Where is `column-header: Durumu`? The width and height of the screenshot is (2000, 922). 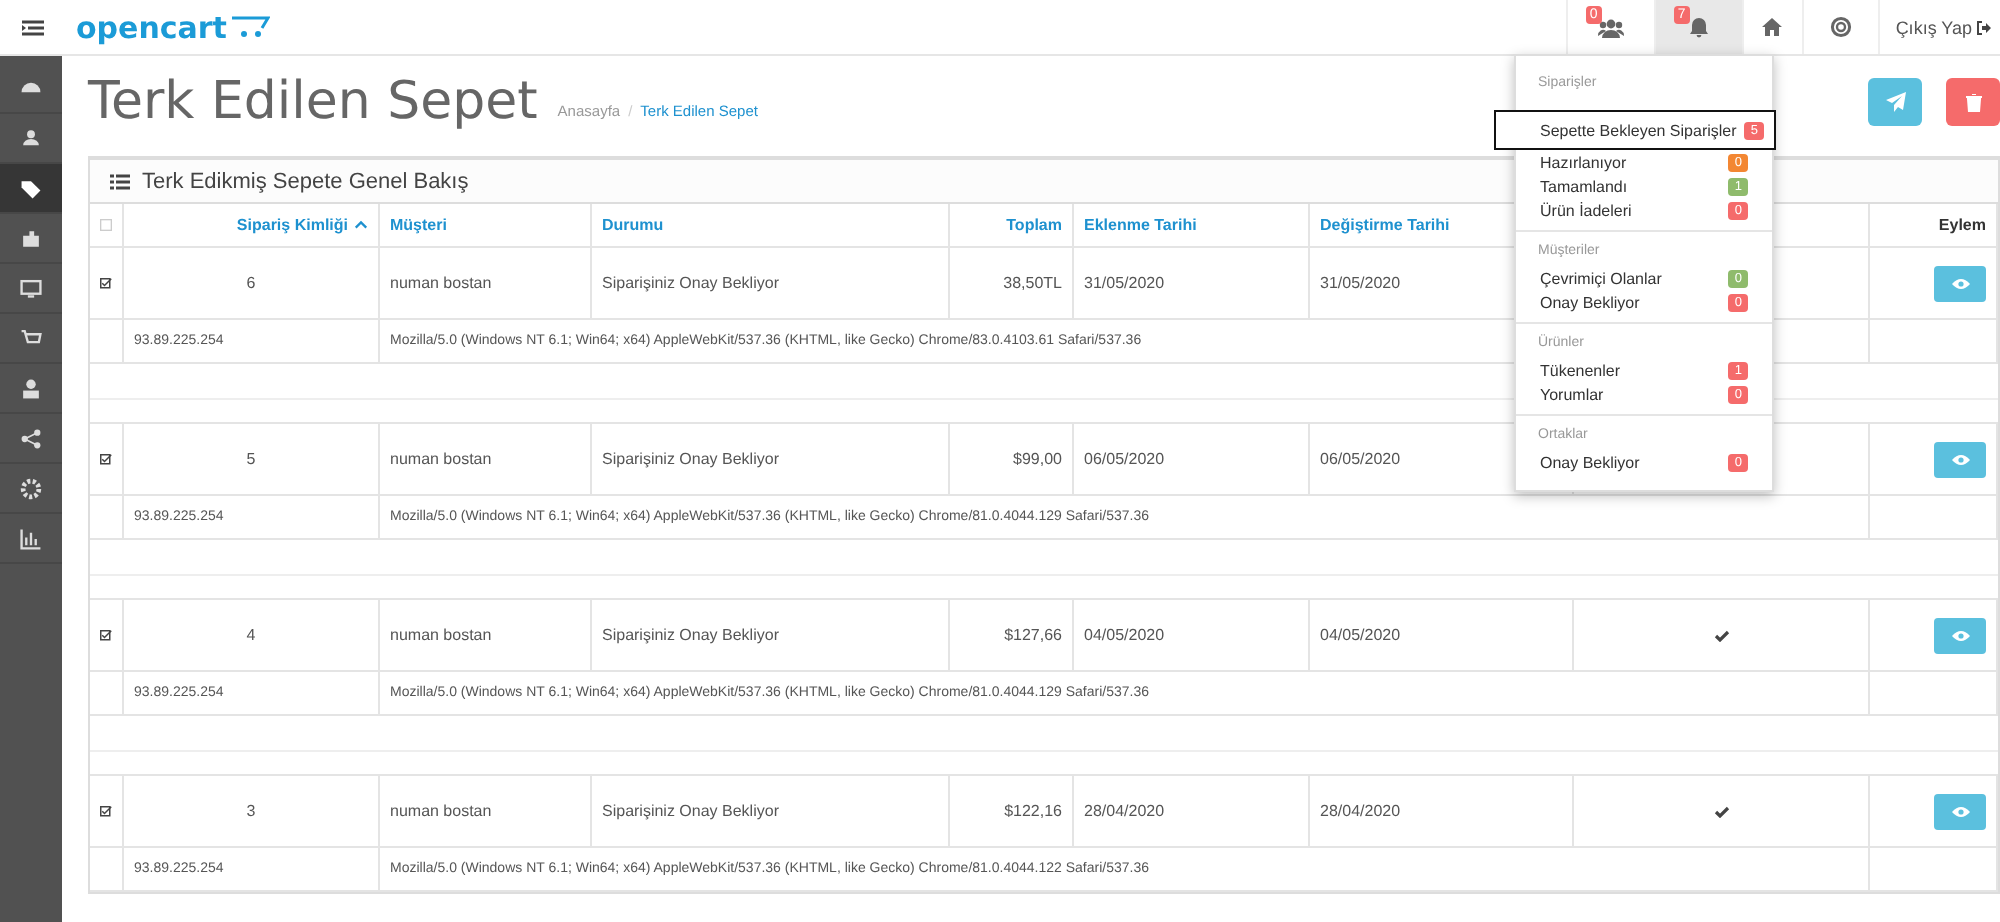 column-header: Durumu is located at coordinates (633, 225).